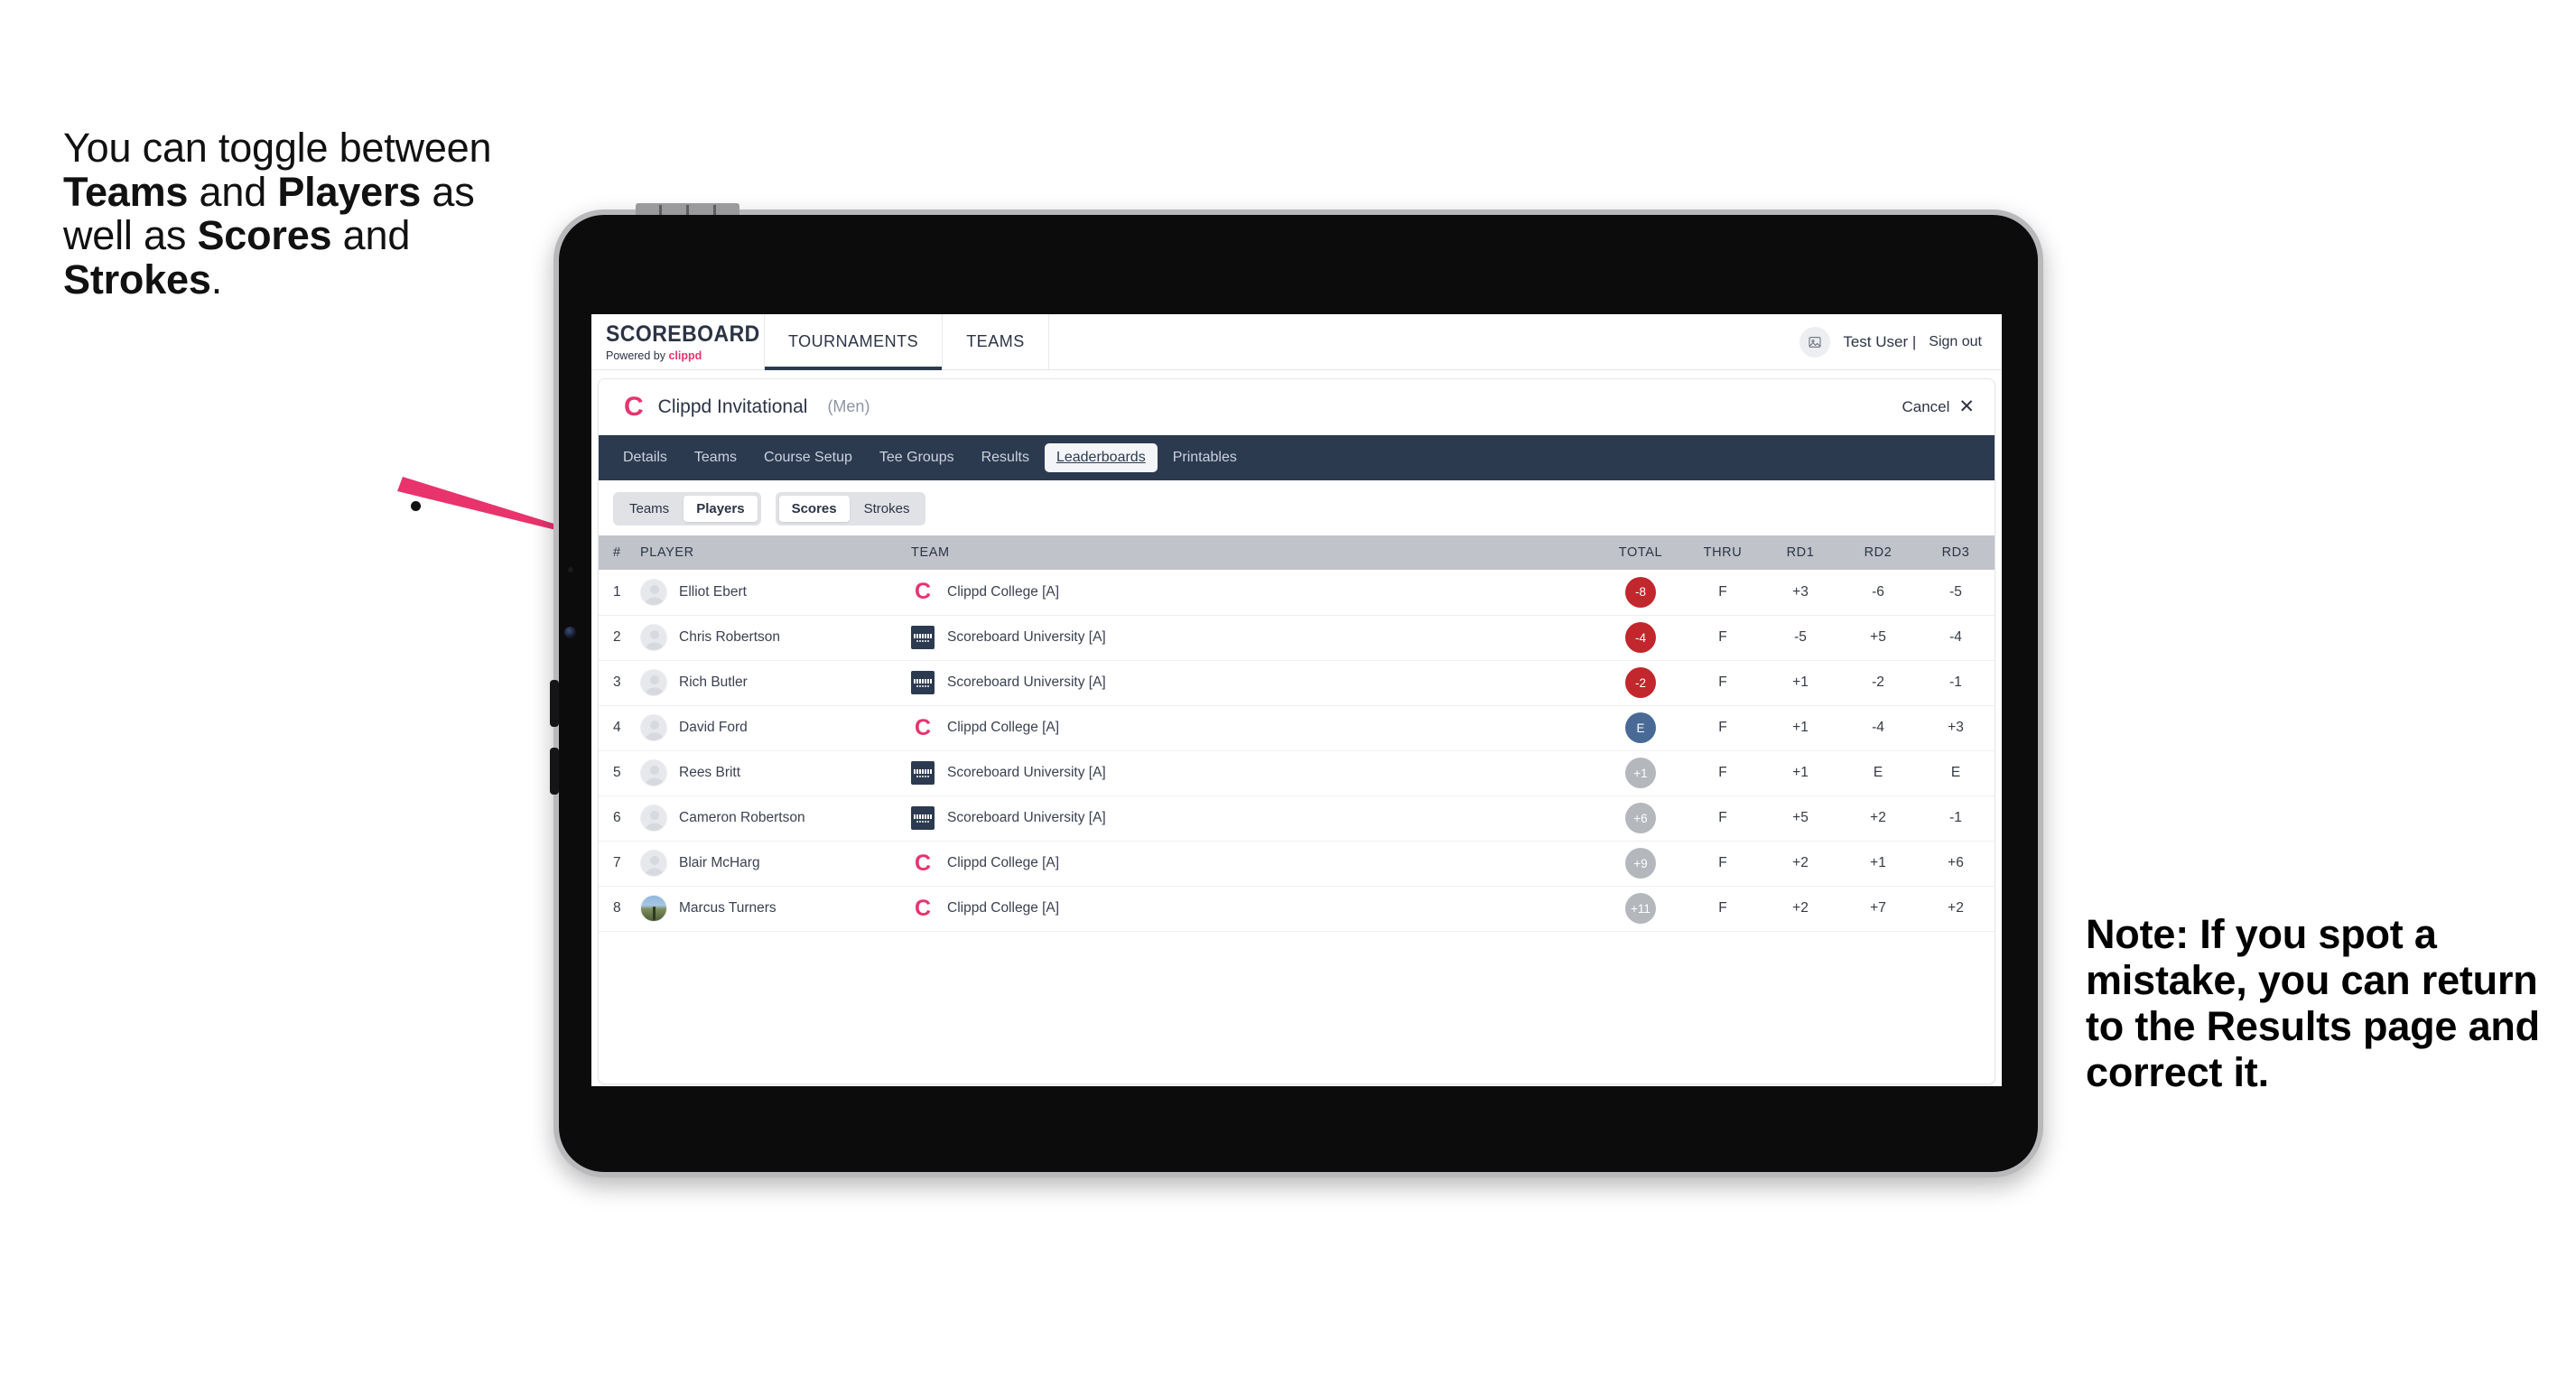 This screenshot has height=1386, width=2576. Describe the element at coordinates (710, 773) in the screenshot. I see `player-name: Rees Britt` at that location.